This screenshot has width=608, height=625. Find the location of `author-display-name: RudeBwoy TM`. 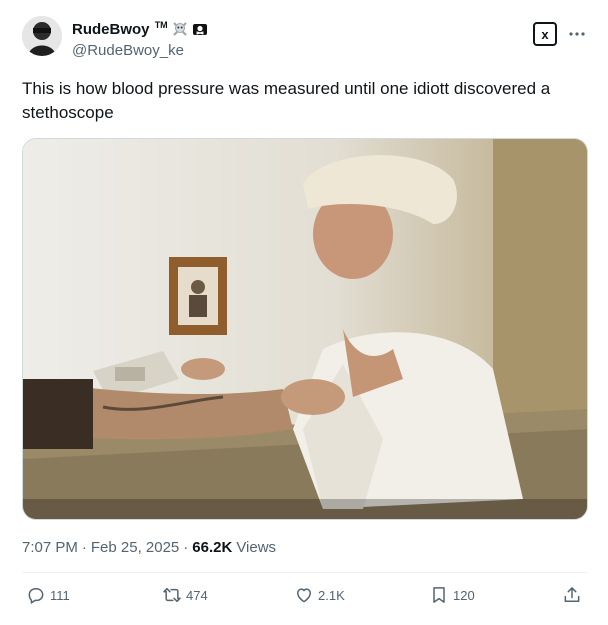

author-display-name: RudeBwoy TM is located at coordinates (120, 29).